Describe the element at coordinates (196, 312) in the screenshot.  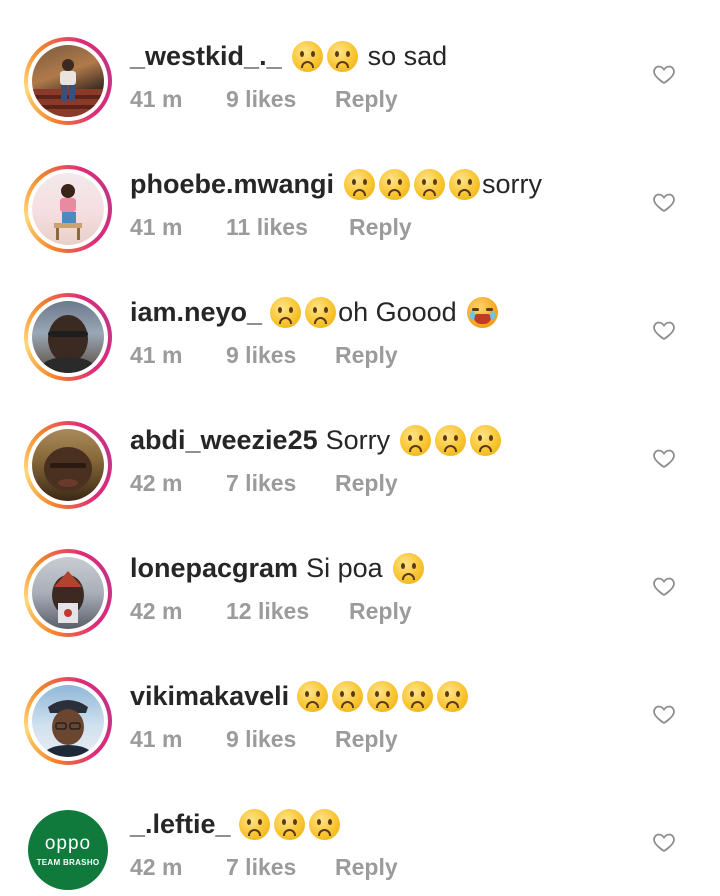
I see `username-link: iam.neyo_` at that location.